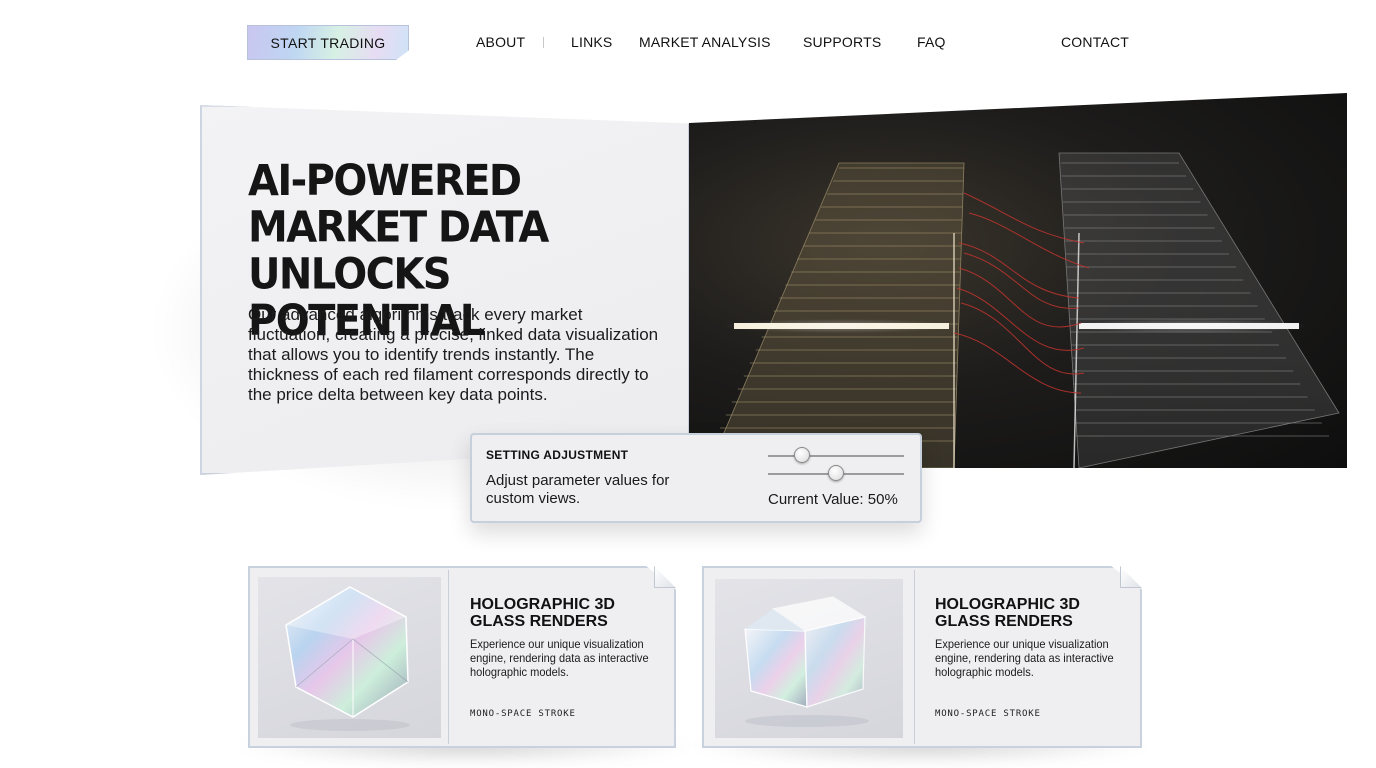 Image resolution: width=1376 pixels, height=768 pixels. I want to click on card-1-title: HOLOGRAPHIC 3D GLASS RENDERS, so click(542, 613).